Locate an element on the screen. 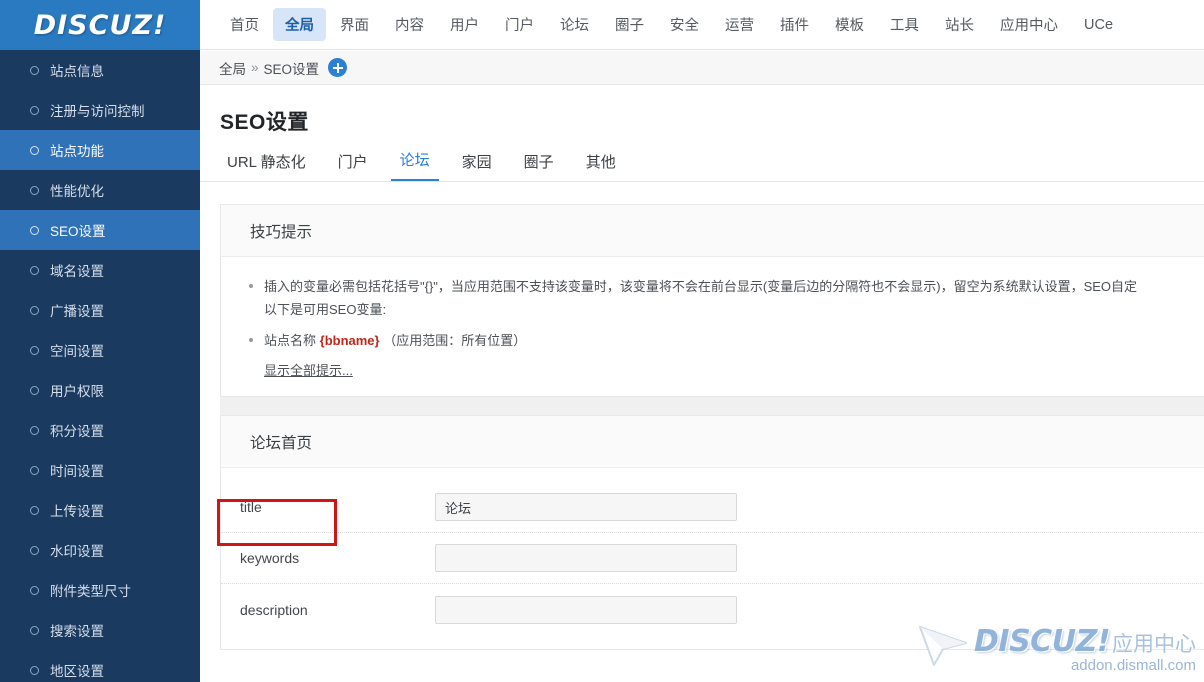 Image resolution: width=1204 pixels, height=682 pixels. tip-line-2: 以下是可用SEO变量: is located at coordinates (325, 309).